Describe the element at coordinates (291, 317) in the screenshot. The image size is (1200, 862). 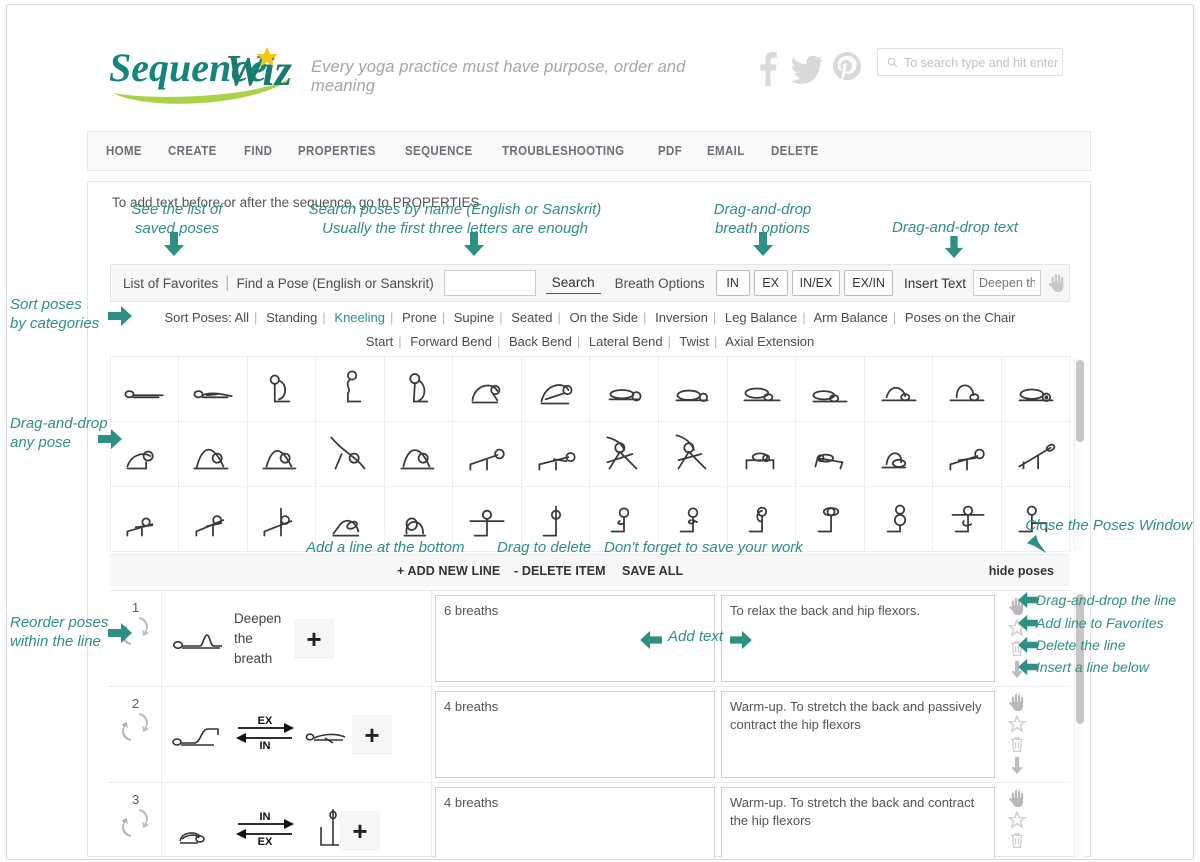
I see `category-standing: Standing` at that location.